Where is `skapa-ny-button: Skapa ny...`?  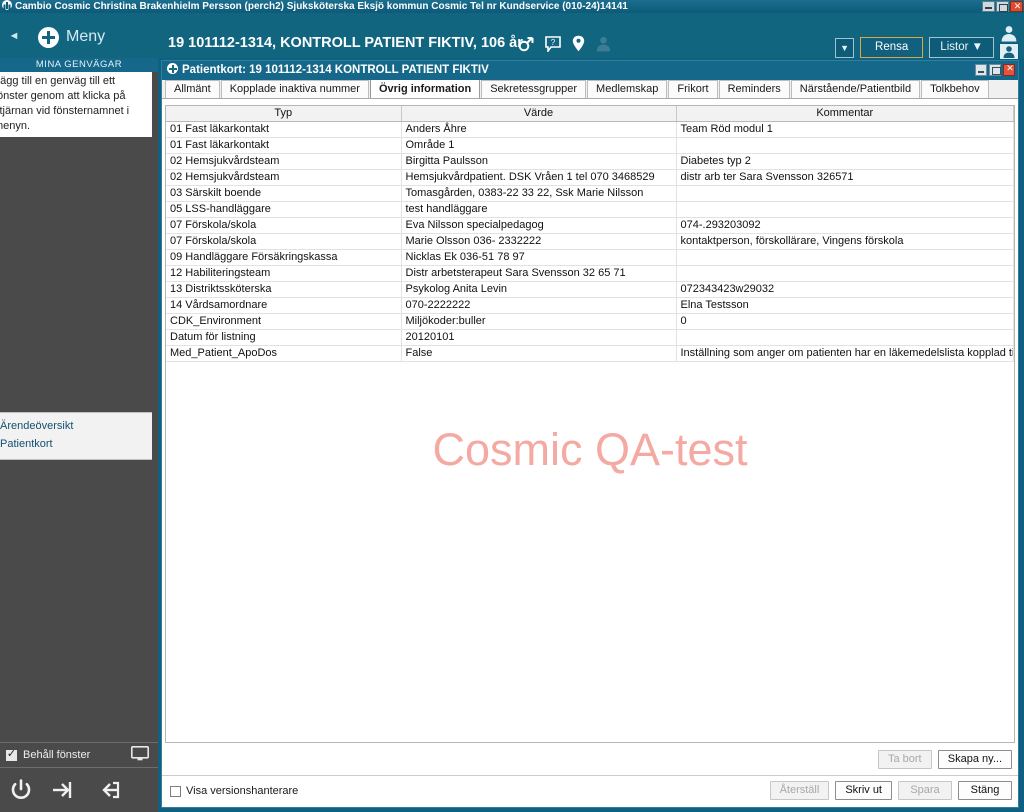 skapa-ny-button: Skapa ny... is located at coordinates (974, 759).